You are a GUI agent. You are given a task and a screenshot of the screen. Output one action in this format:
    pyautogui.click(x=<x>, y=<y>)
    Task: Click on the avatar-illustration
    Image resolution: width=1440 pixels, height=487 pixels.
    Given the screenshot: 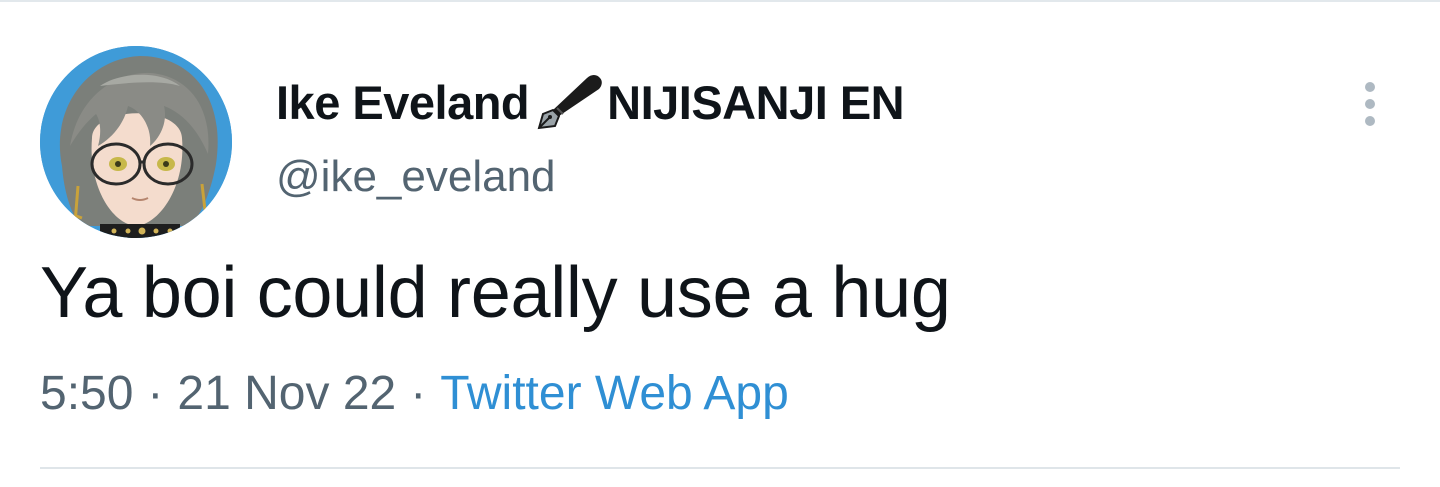 What is the action you would take?
    pyautogui.click(x=136, y=142)
    